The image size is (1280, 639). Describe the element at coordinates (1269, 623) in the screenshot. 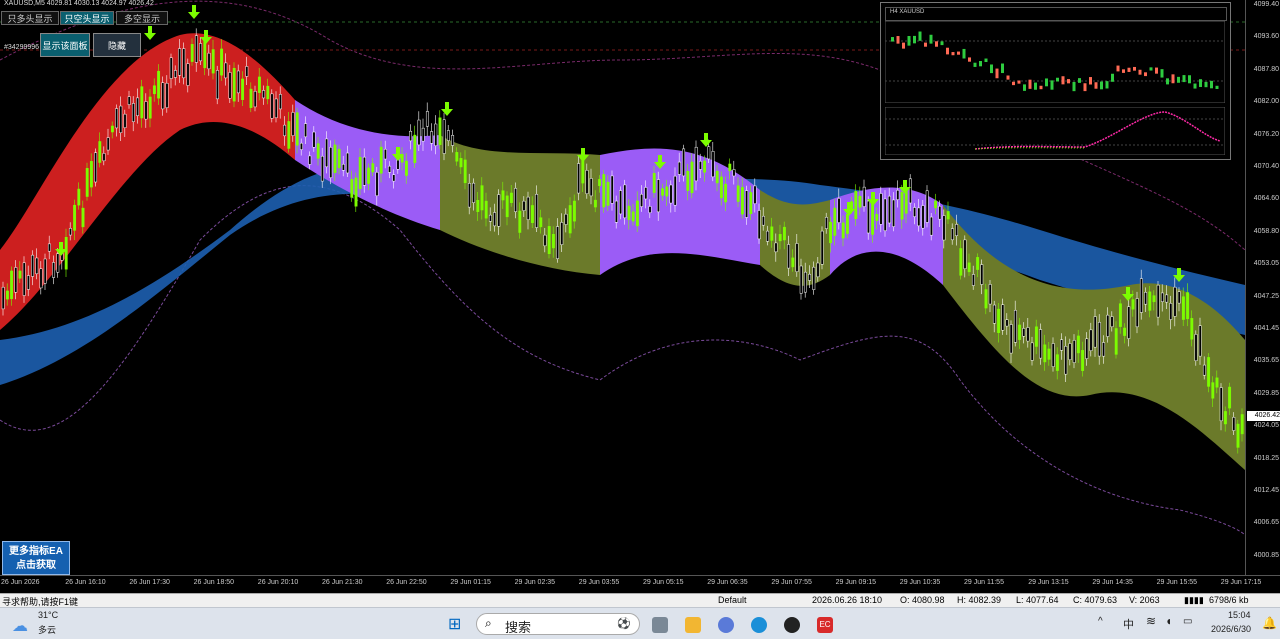

I see `notification-icon: 🔔` at that location.